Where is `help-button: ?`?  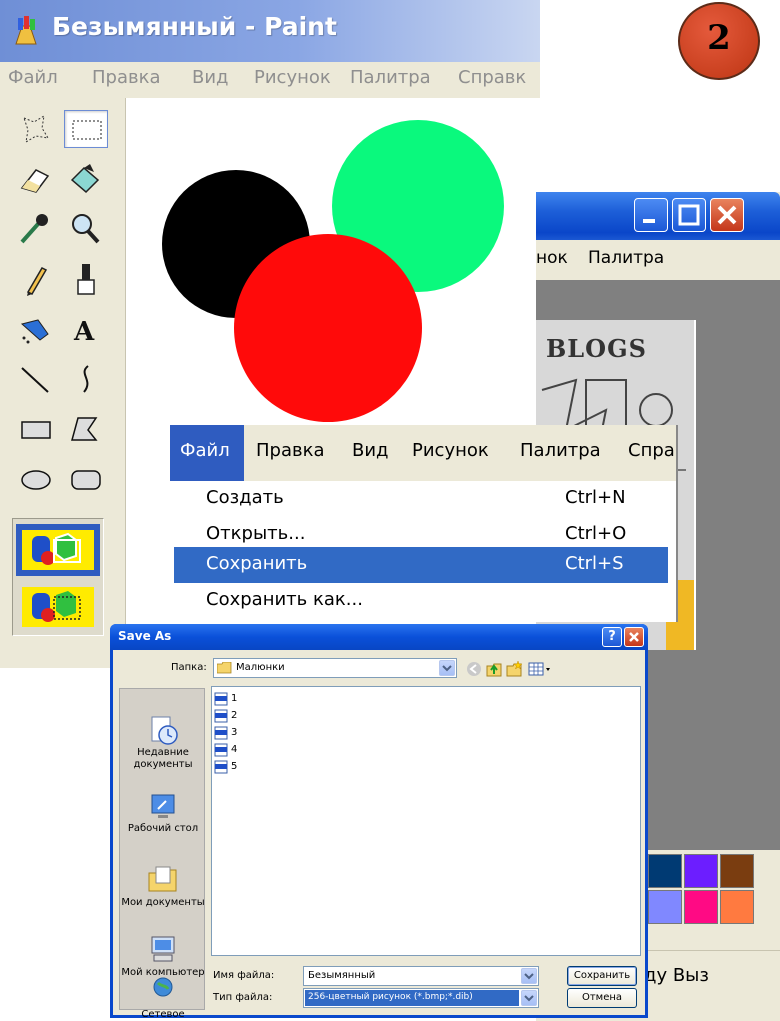 help-button: ? is located at coordinates (612, 637).